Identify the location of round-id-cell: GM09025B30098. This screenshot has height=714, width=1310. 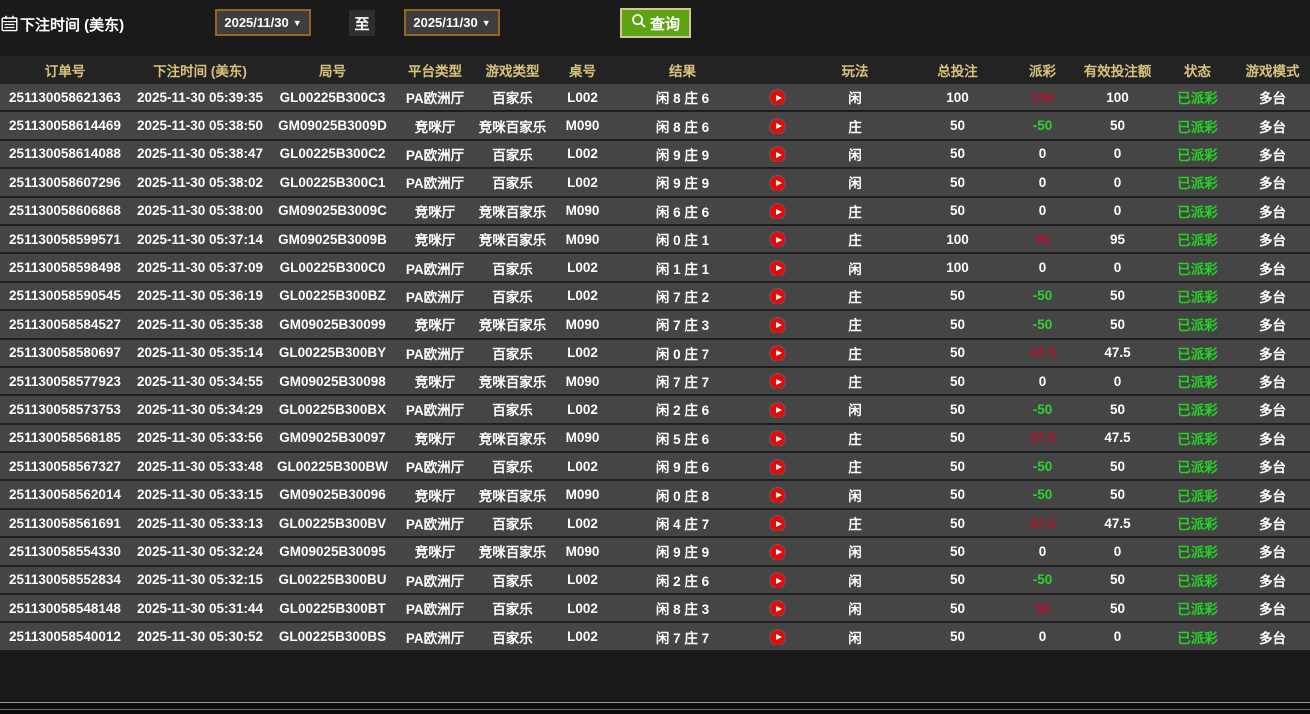
(332, 381).